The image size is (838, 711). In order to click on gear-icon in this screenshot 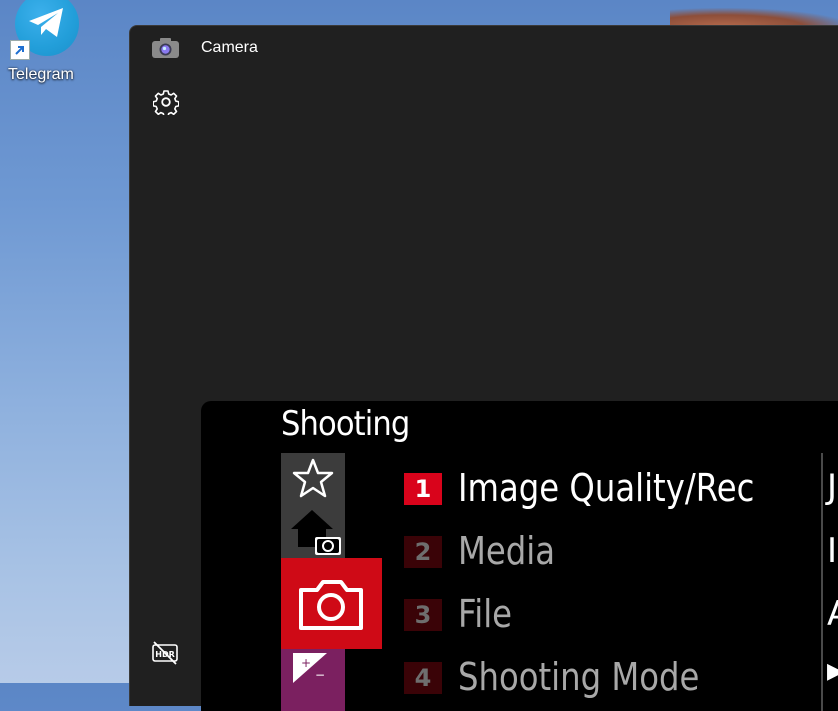, I will do `click(166, 104)`.